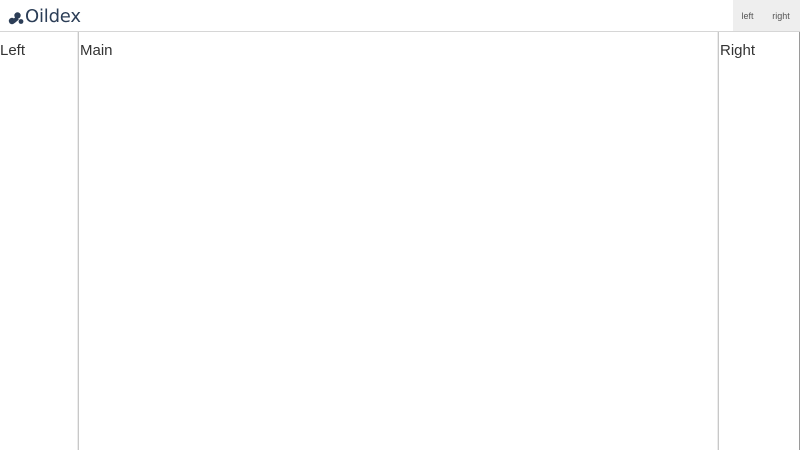  I want to click on toggle-right-button: right, so click(781, 15).